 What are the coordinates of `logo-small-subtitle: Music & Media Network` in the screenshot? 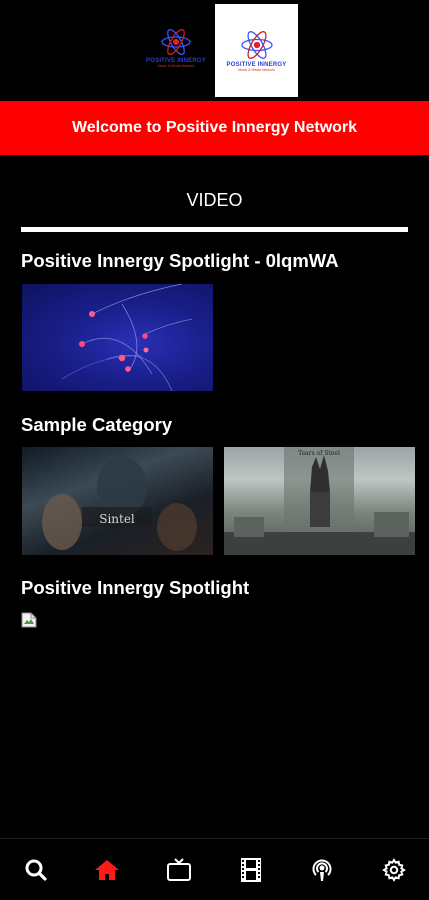 It's located at (176, 66).